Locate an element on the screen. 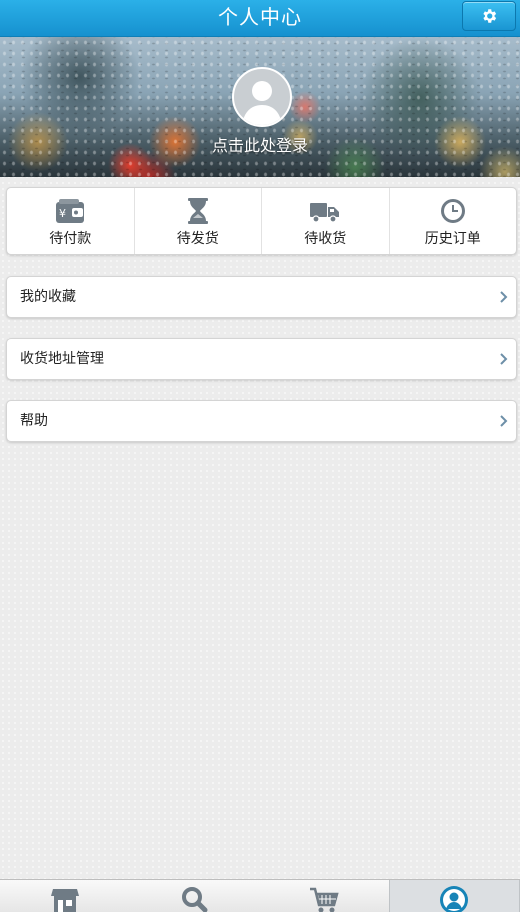  order-pending-receipt: 待收货 is located at coordinates (325, 221).